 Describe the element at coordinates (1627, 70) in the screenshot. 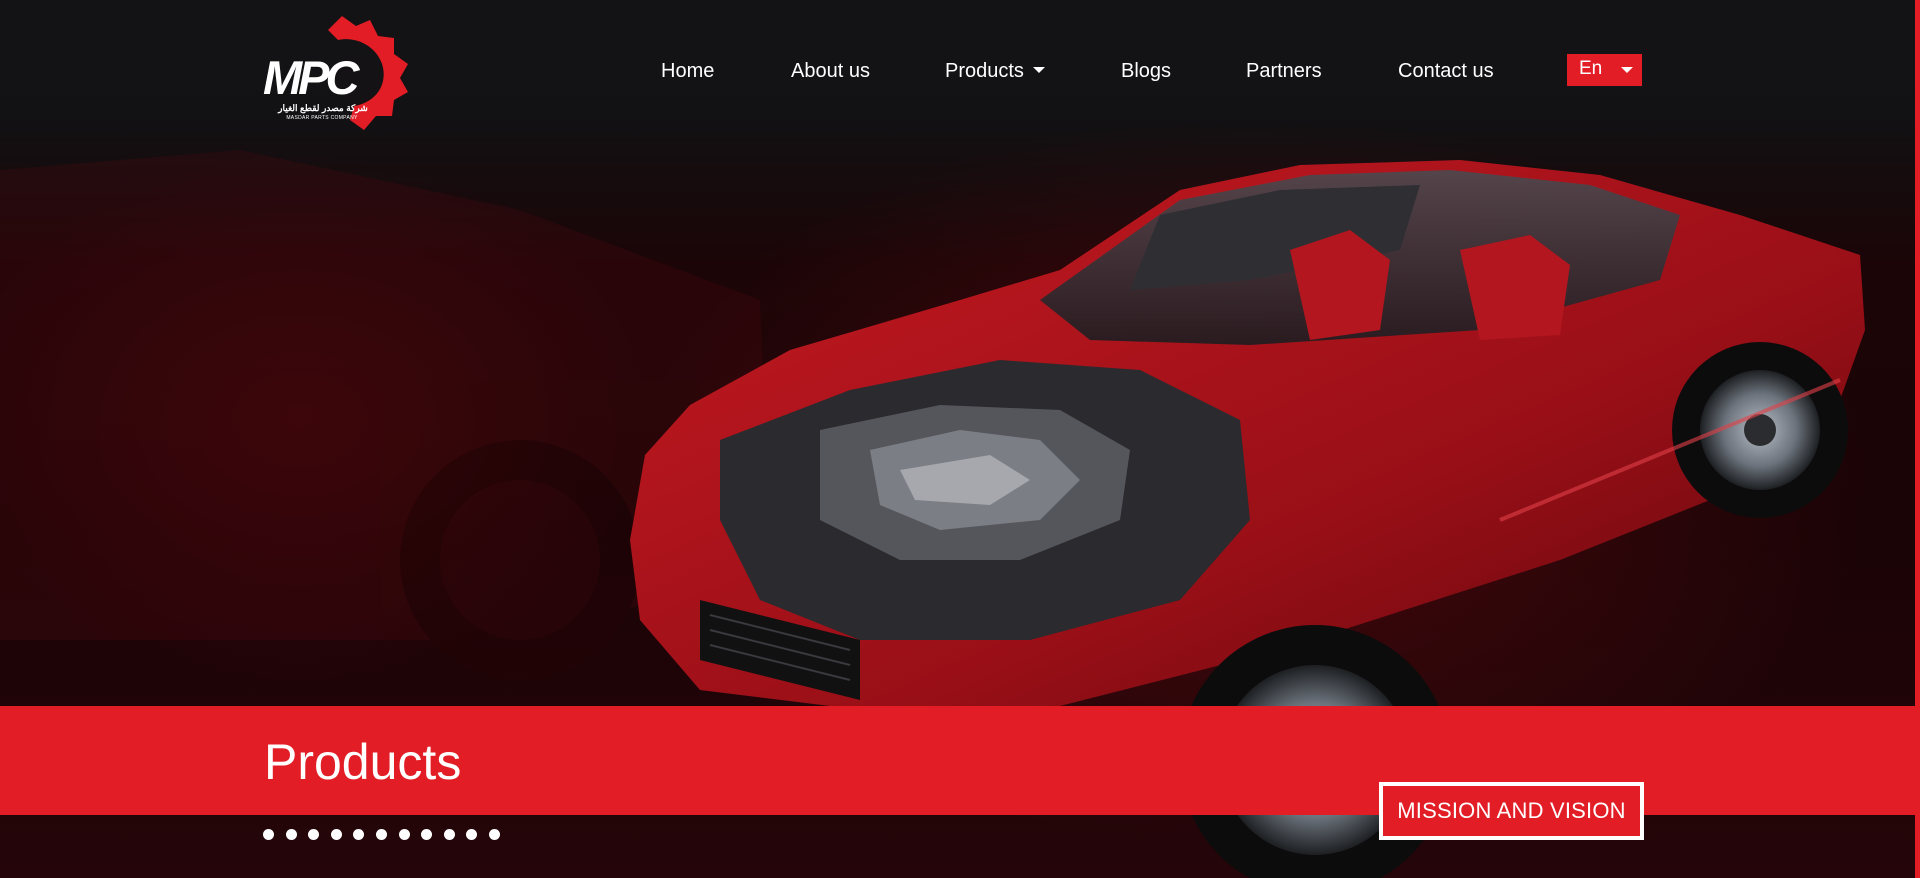

I see `chevron-down-icon` at that location.